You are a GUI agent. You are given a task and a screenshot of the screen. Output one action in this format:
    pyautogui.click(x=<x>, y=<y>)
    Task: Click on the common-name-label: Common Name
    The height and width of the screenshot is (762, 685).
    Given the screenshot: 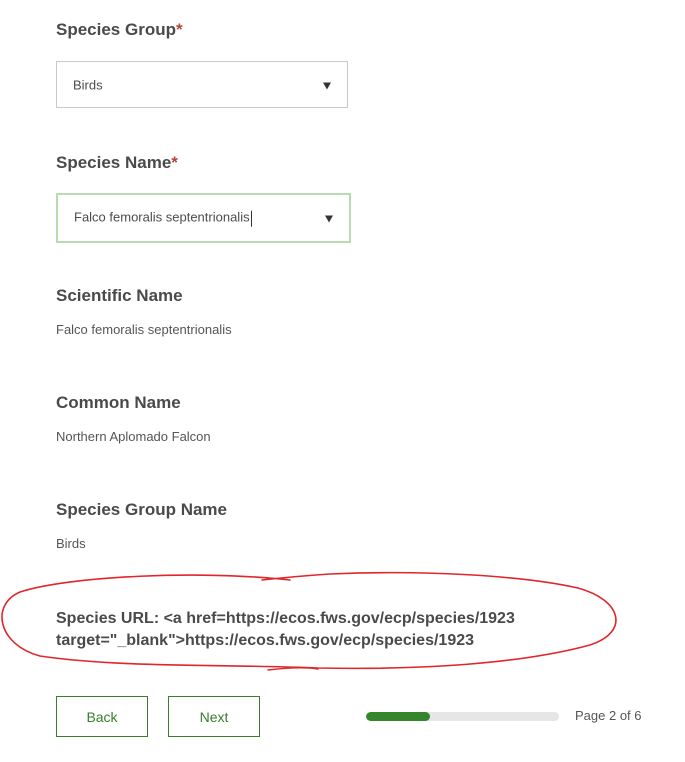 What is the action you would take?
    pyautogui.click(x=118, y=402)
    